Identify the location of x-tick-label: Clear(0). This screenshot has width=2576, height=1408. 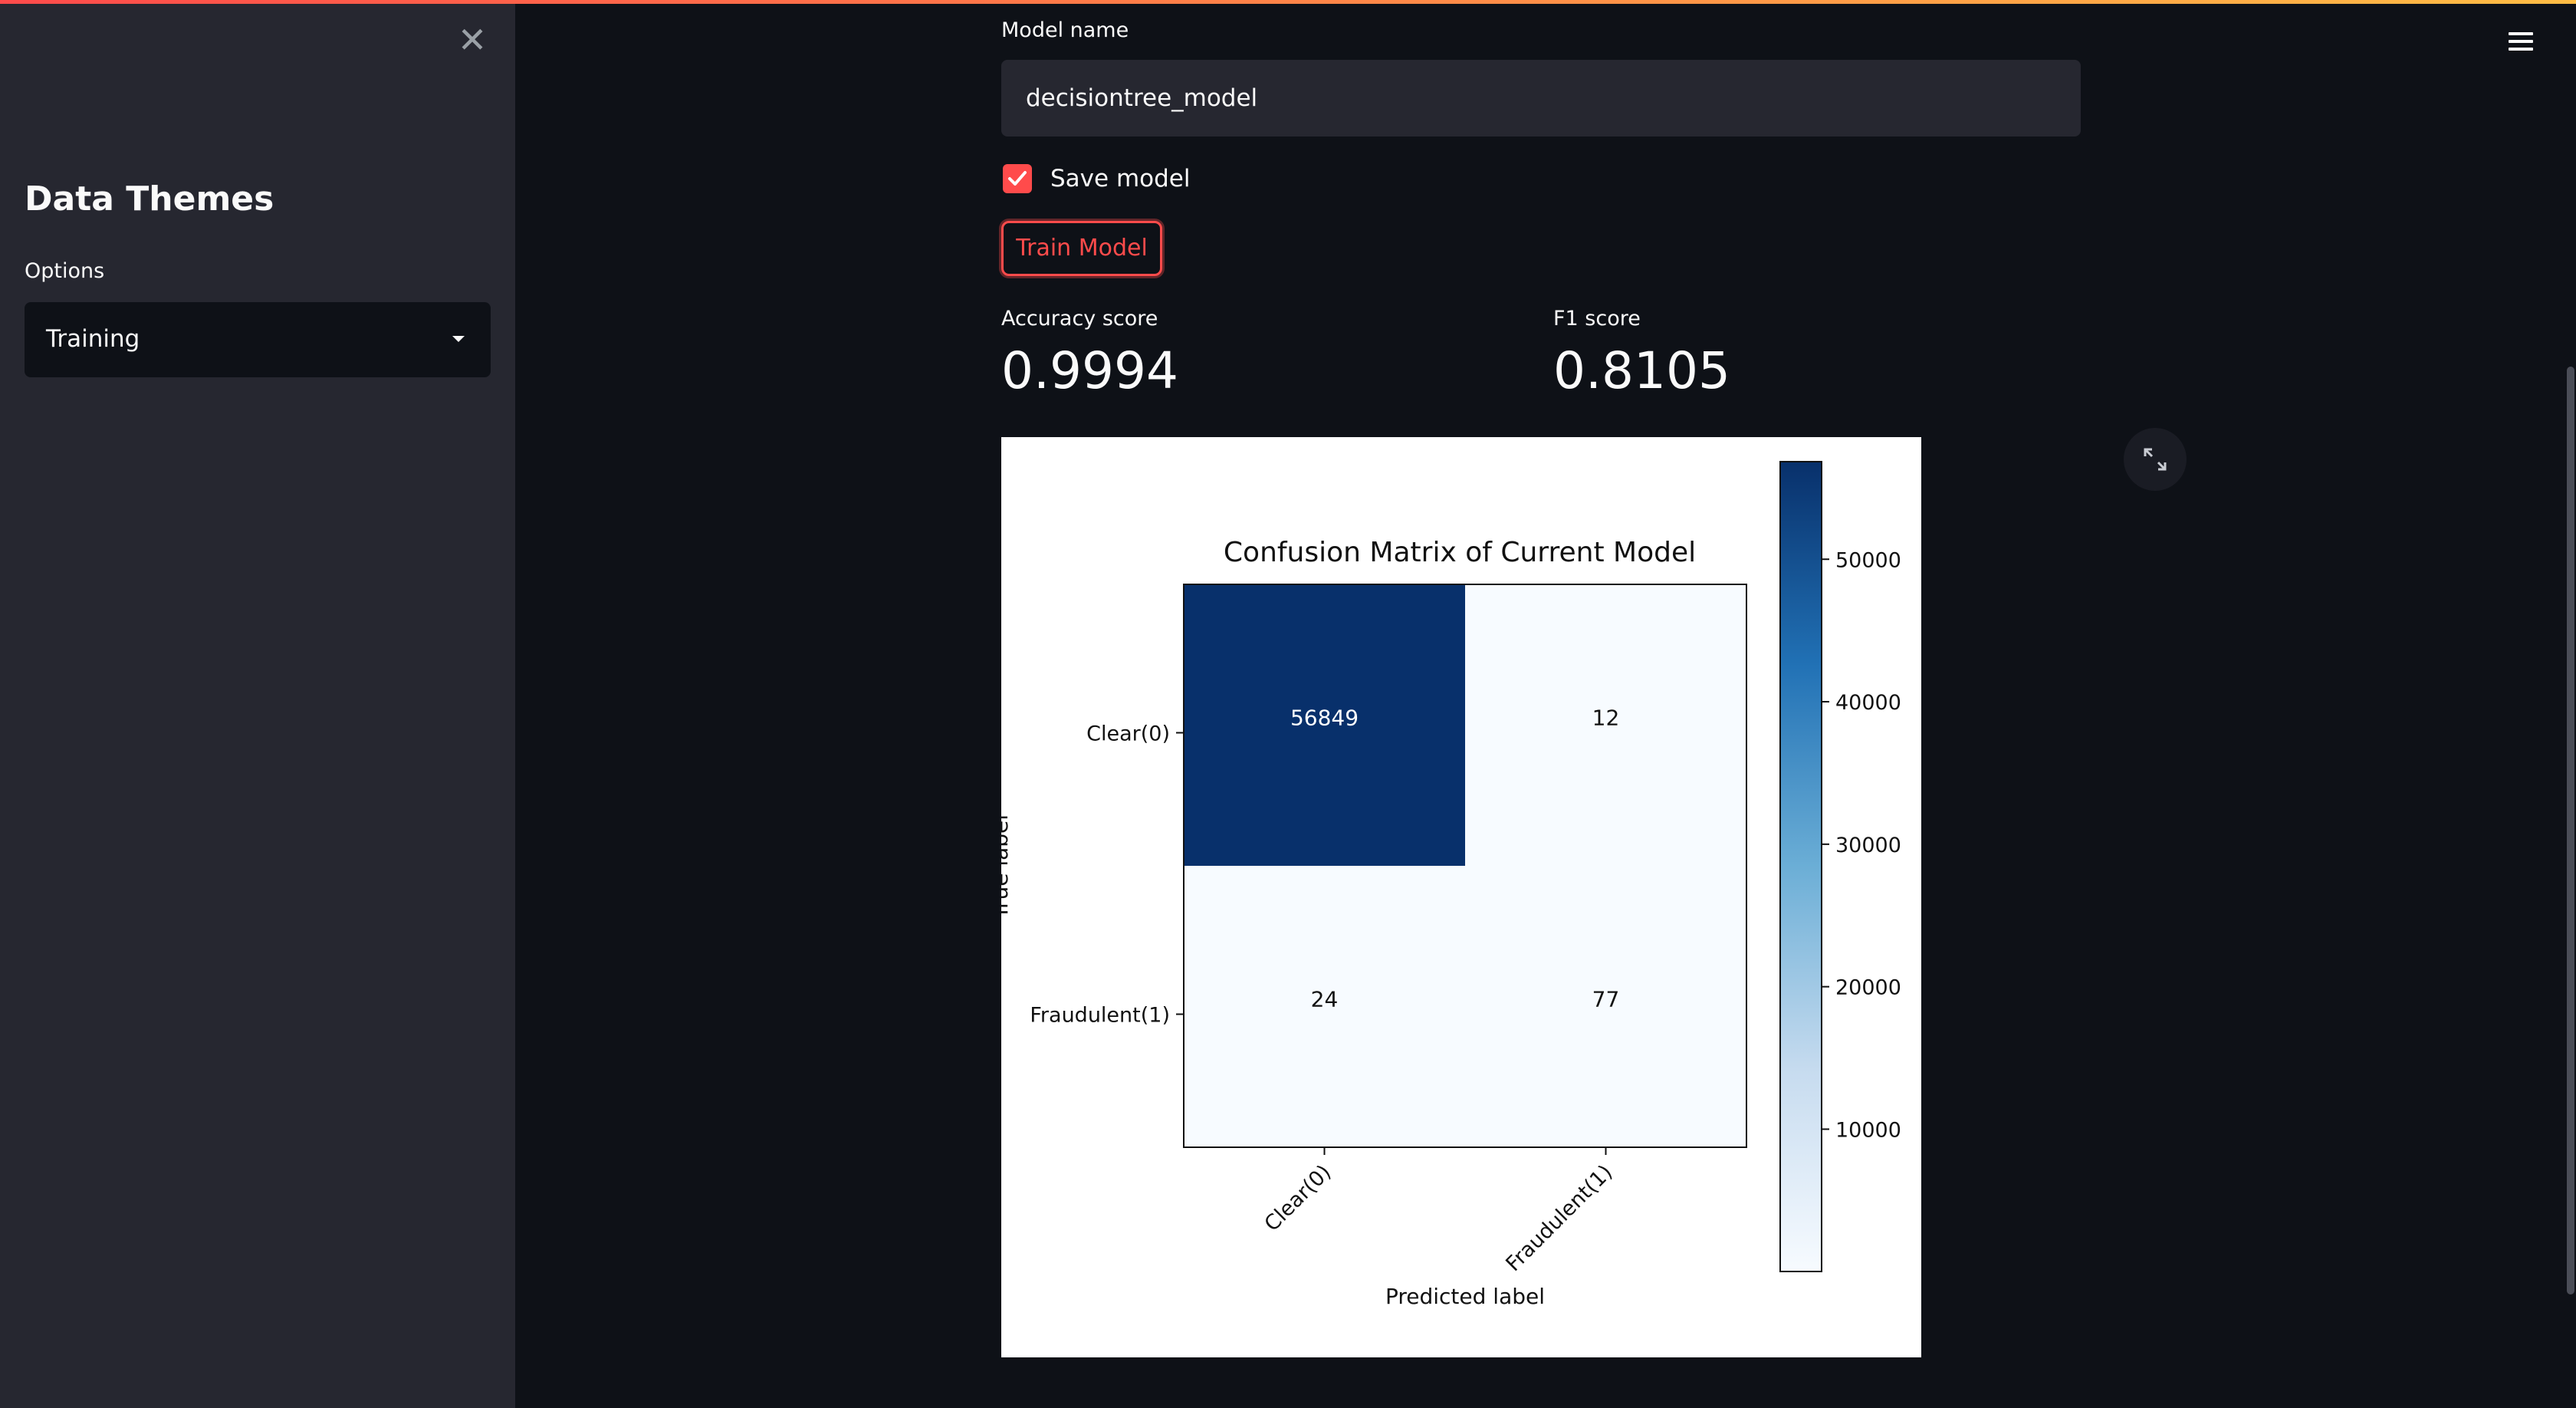
(1298, 1198).